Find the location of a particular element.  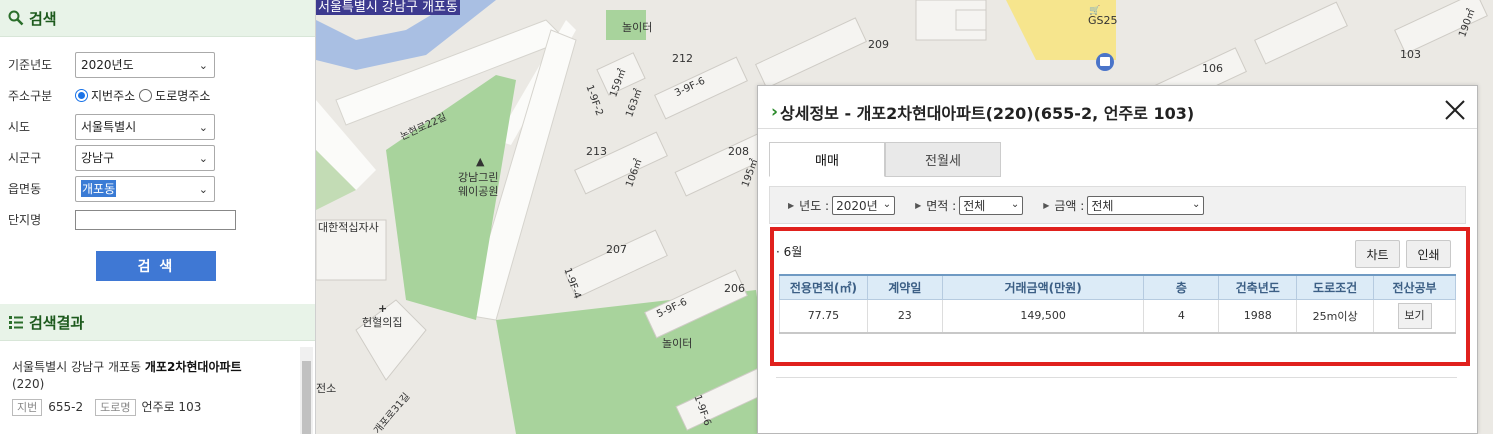

map-label-building: 212 is located at coordinates (682, 58).